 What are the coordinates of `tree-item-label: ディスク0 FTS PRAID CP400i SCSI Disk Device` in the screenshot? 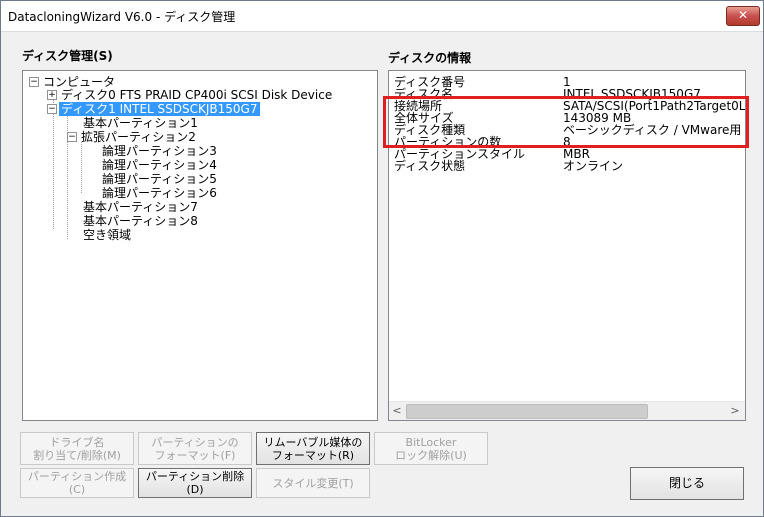 It's located at (197, 95).